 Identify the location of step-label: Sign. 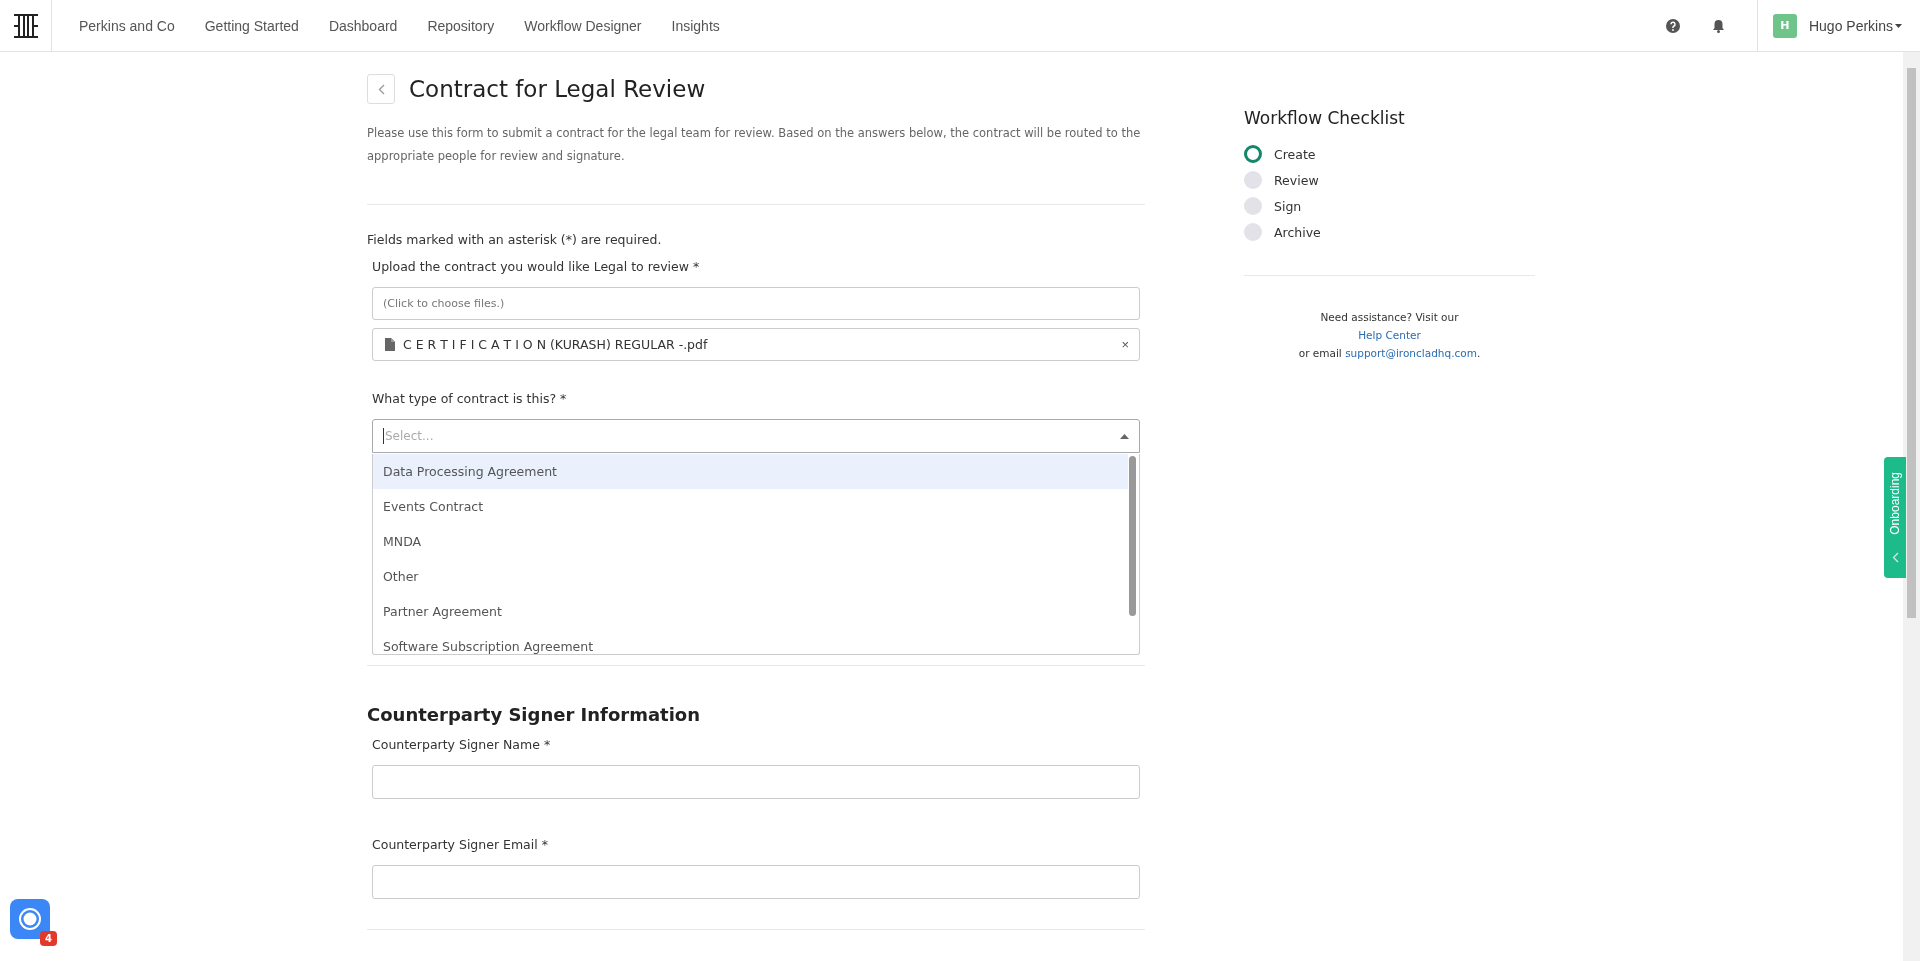
(1288, 206).